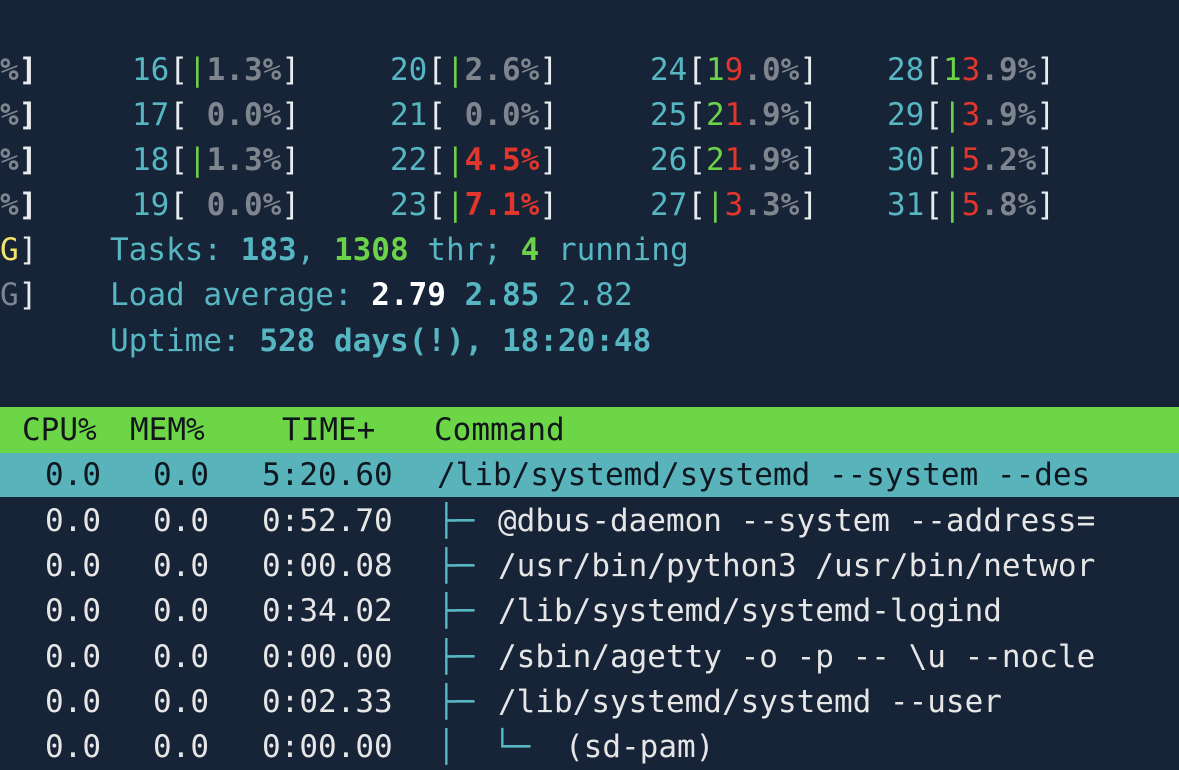 Image resolution: width=1179 pixels, height=770 pixels. Describe the element at coordinates (381, 341) in the screenshot. I see `uptime-meter: Uptime: 528 days(!), 18:20:48` at that location.